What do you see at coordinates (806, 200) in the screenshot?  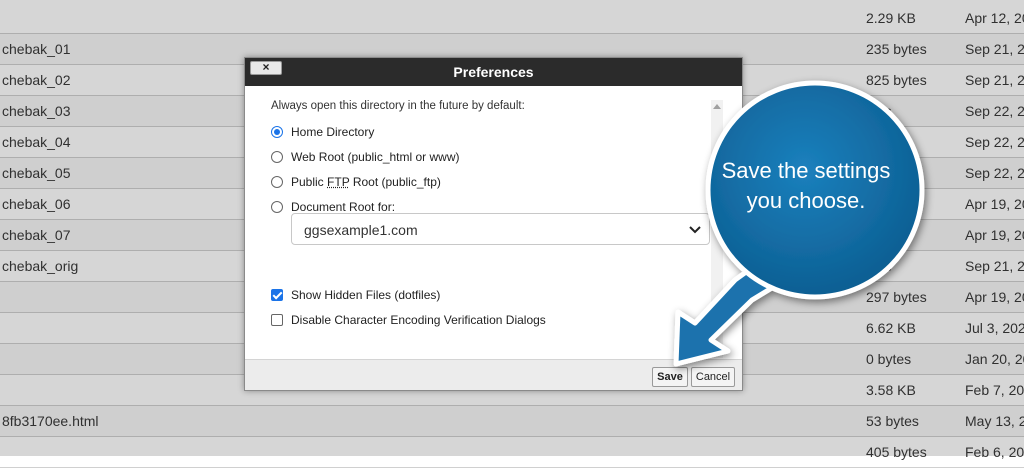 I see `callout-line-2: you choose.` at bounding box center [806, 200].